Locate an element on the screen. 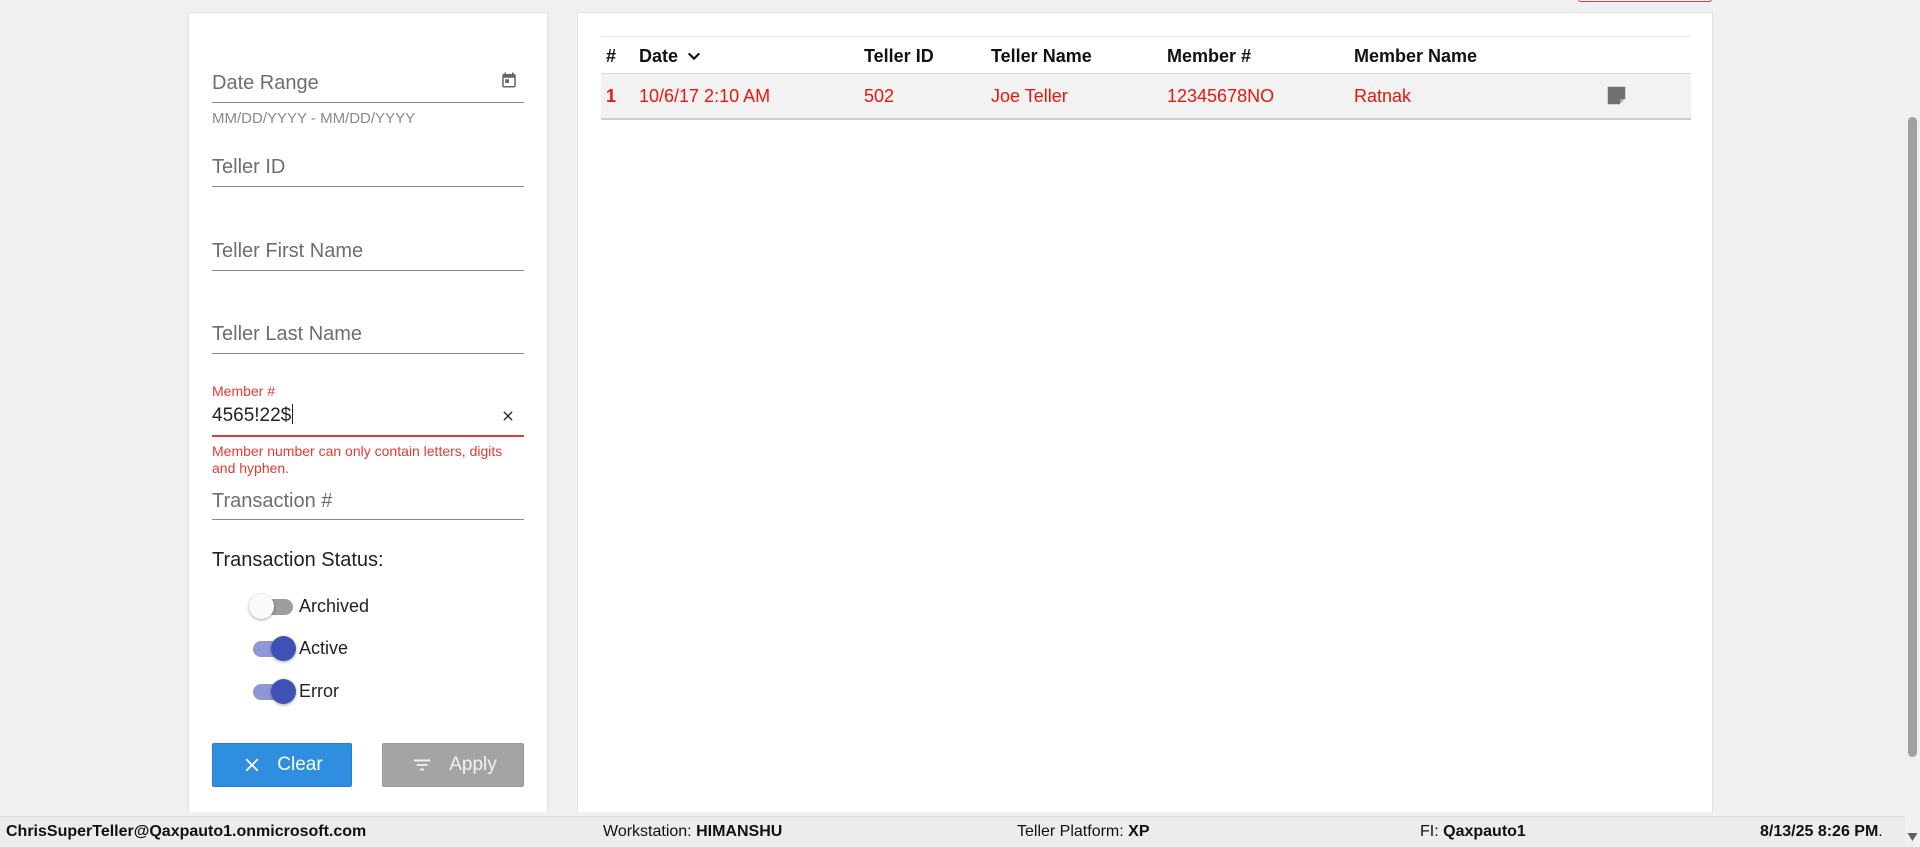 The height and width of the screenshot is (847, 1920). apply-button: Apply is located at coordinates (453, 765).